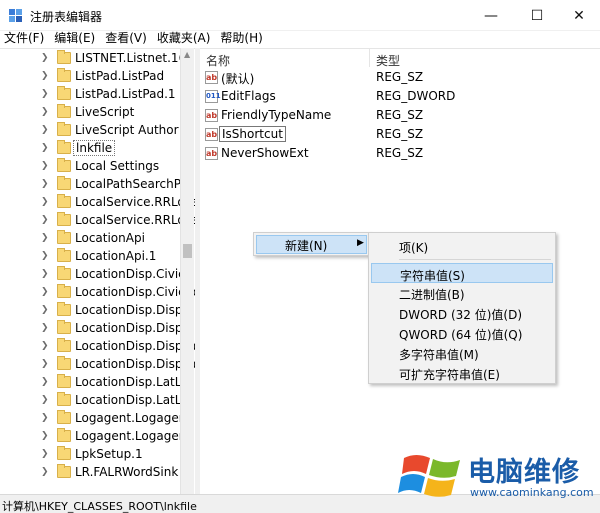 The image size is (600, 513). Describe the element at coordinates (93, 59) in the screenshot. I see `tree-item: ❯ LISTNET.Listnet.16` at that location.